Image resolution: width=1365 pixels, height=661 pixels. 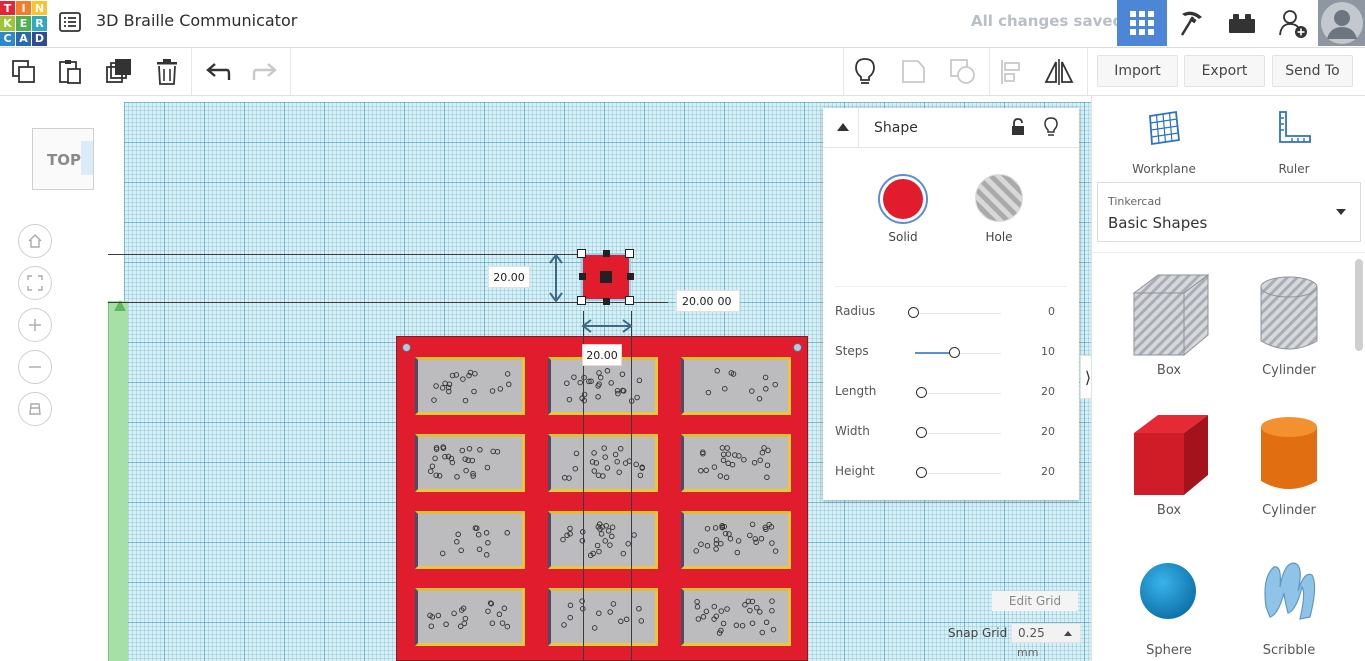 I want to click on shape-sphere: Sphere, so click(x=1169, y=604).